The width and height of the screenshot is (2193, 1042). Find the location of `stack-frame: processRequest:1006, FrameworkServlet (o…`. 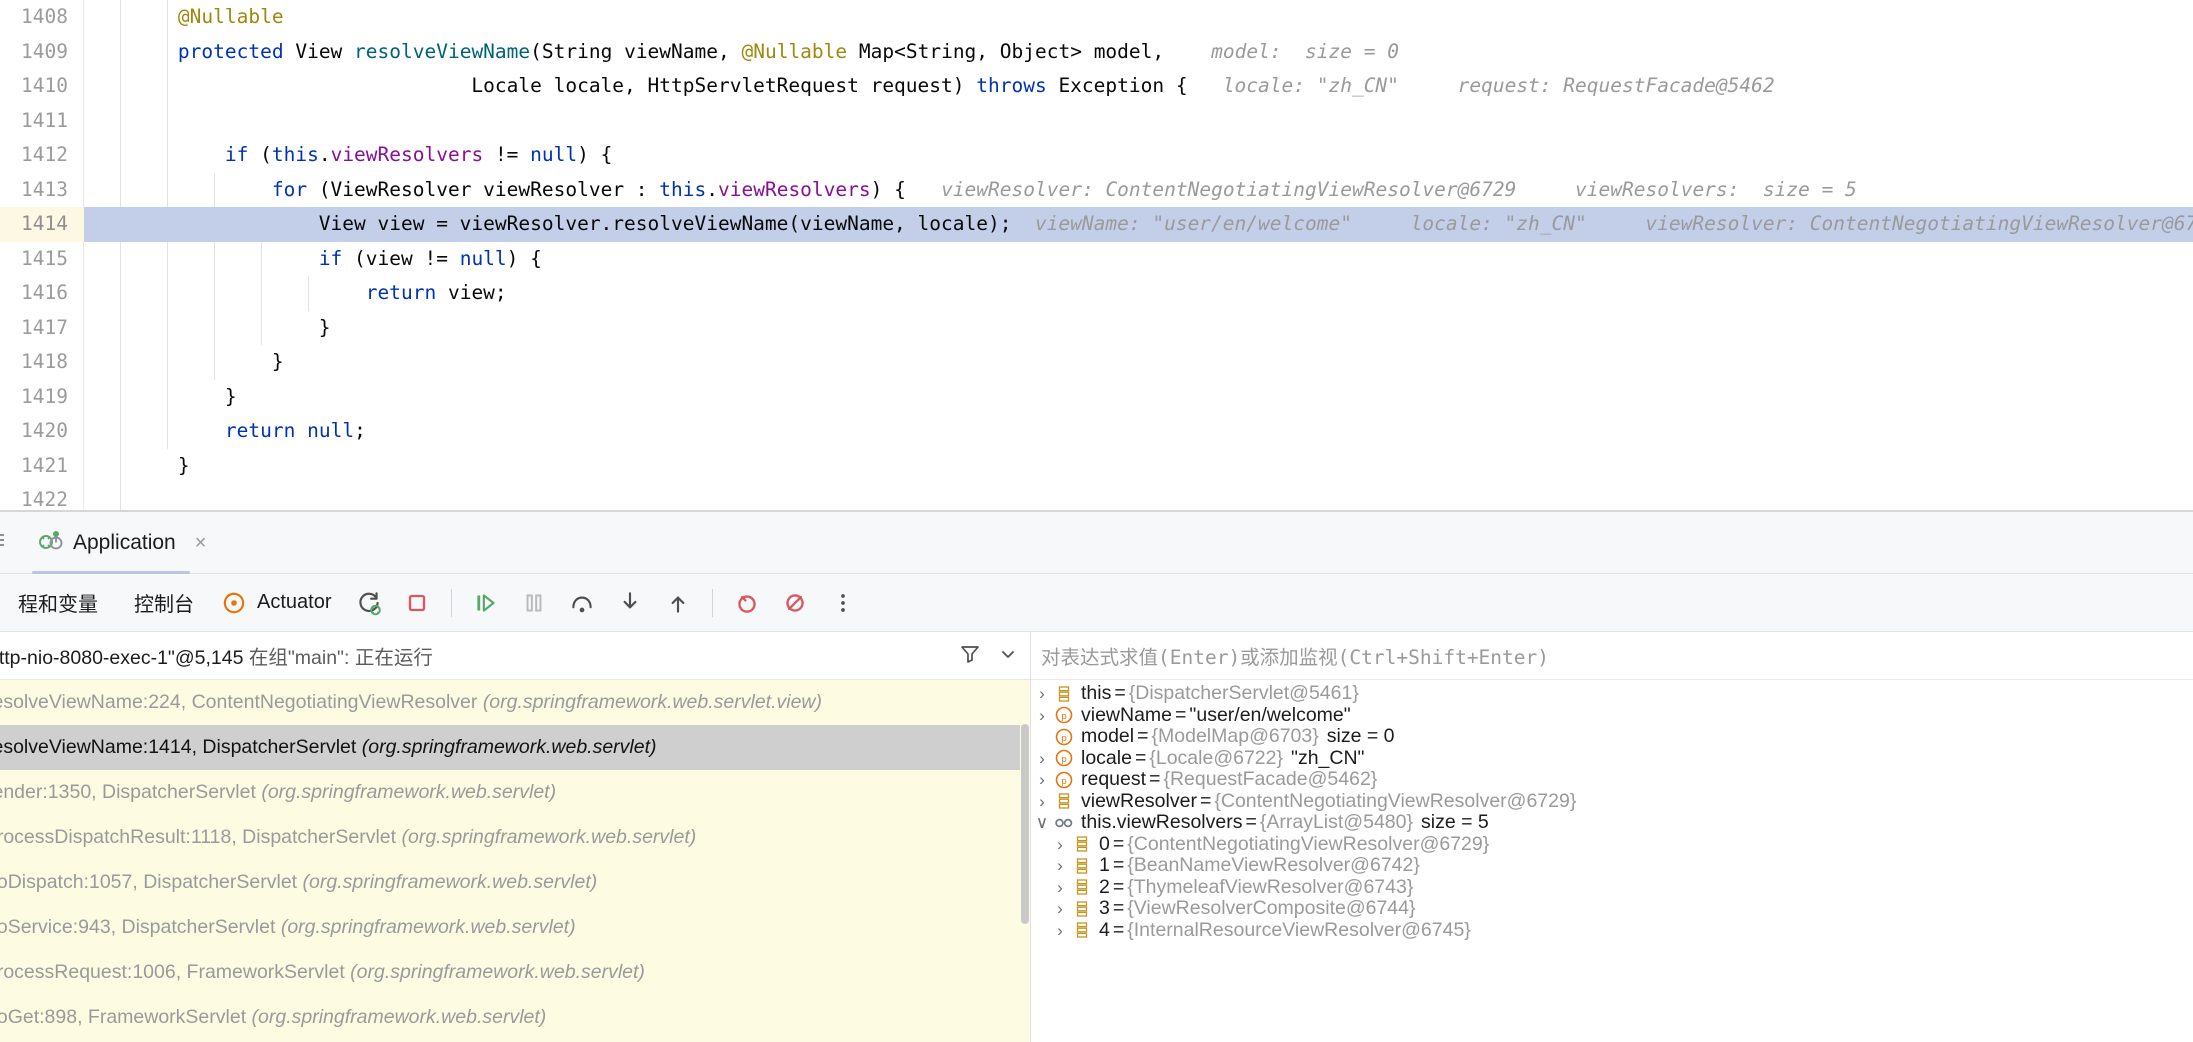

stack-frame: processRequest:1006, FrameworkServlet (o… is located at coordinates (515, 972).